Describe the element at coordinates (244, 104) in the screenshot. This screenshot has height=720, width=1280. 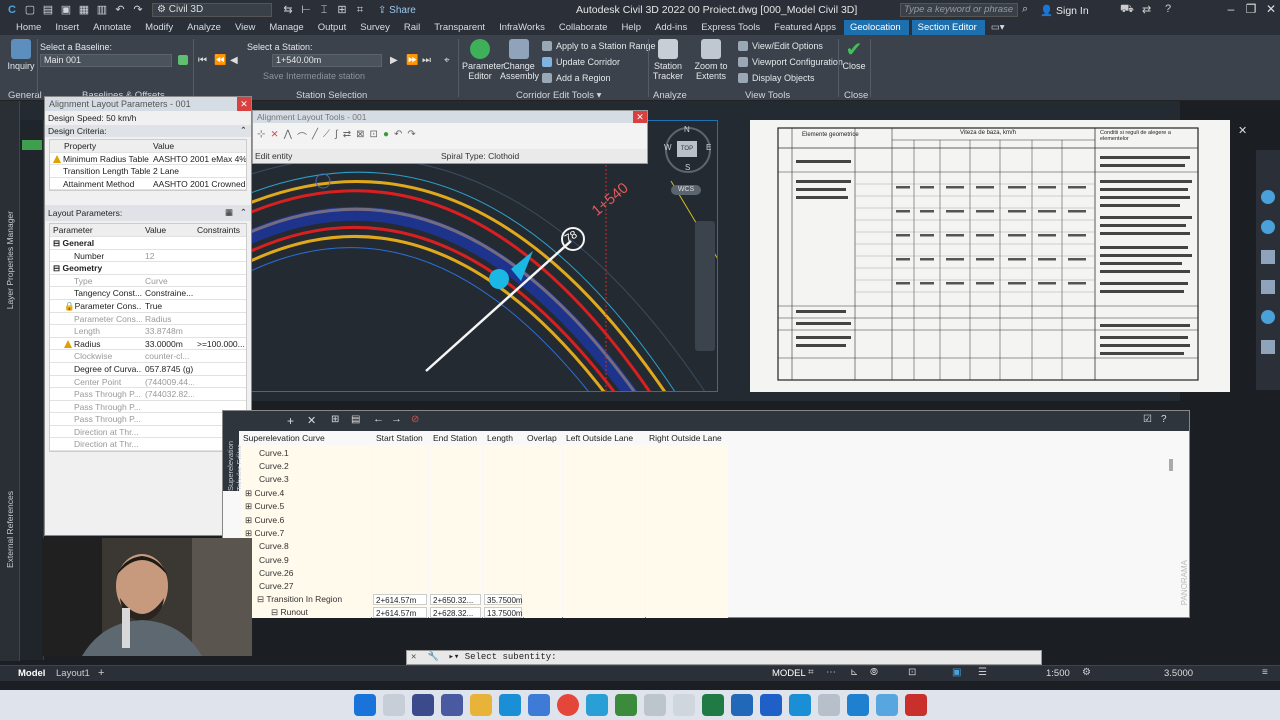
I see `alp-close-button: ✕` at that location.